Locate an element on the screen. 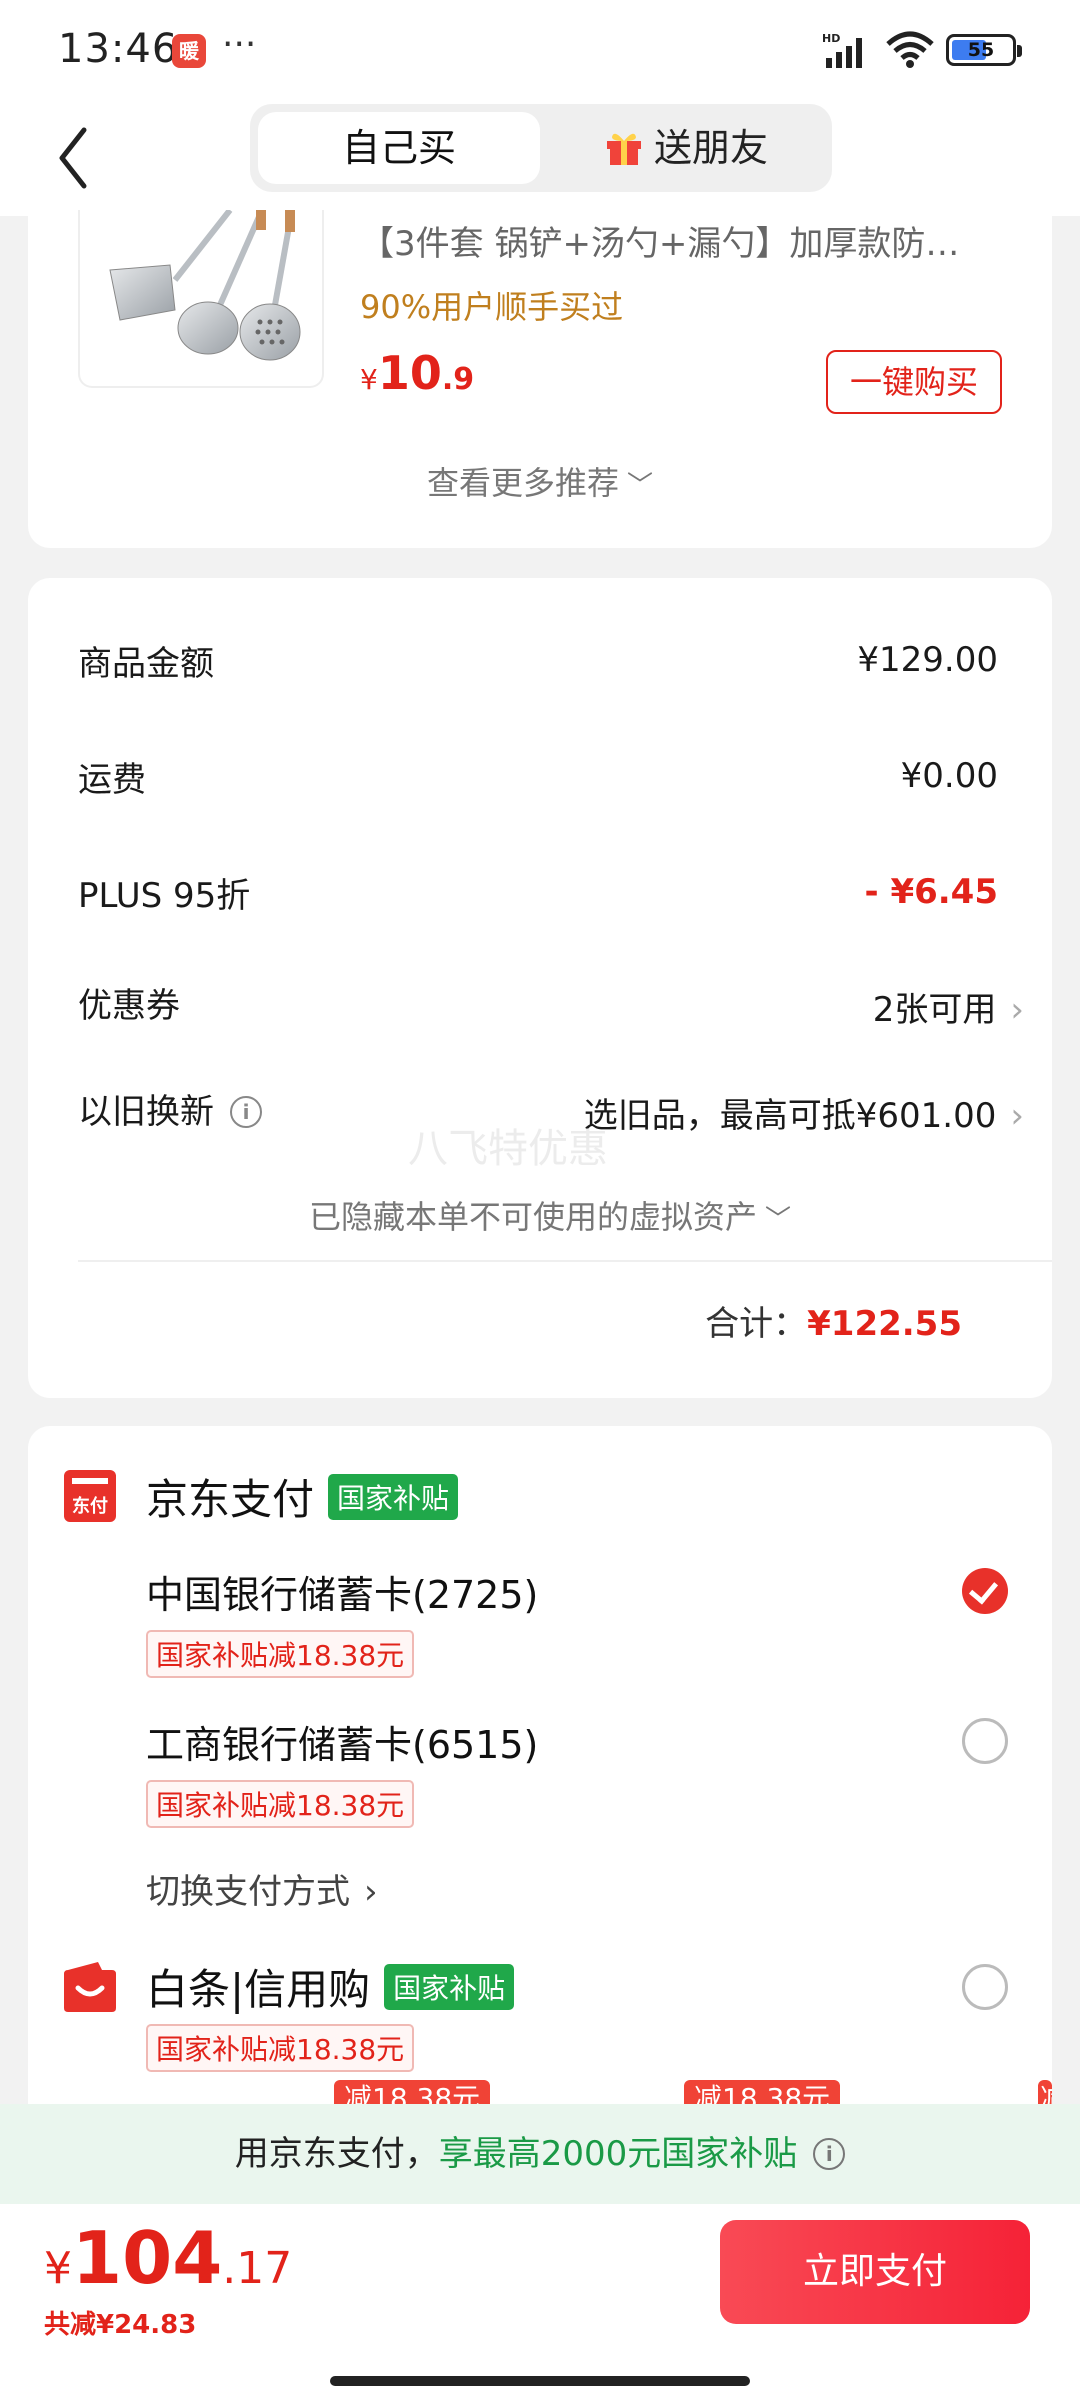 This screenshot has width=1080, height=2400. summary-row-coupon: 优惠券 2张可用 › is located at coordinates (551, 1008).